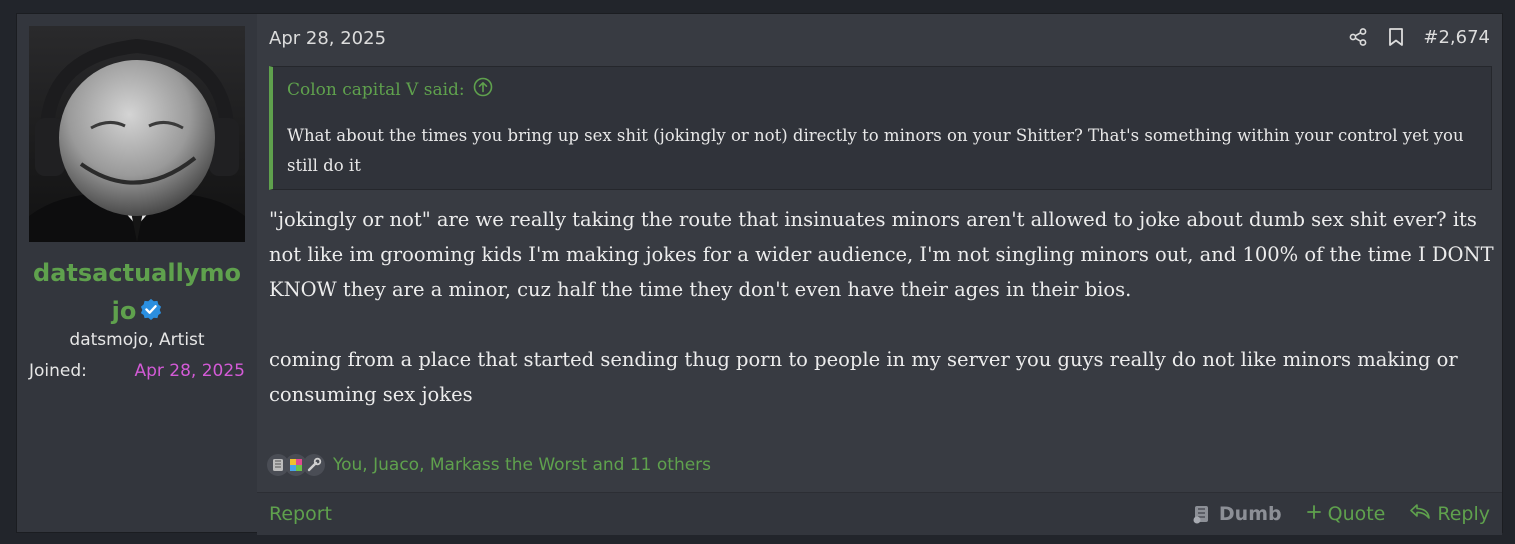 The height and width of the screenshot is (544, 1515). What do you see at coordinates (1358, 37) in the screenshot?
I see `share-icon` at bounding box center [1358, 37].